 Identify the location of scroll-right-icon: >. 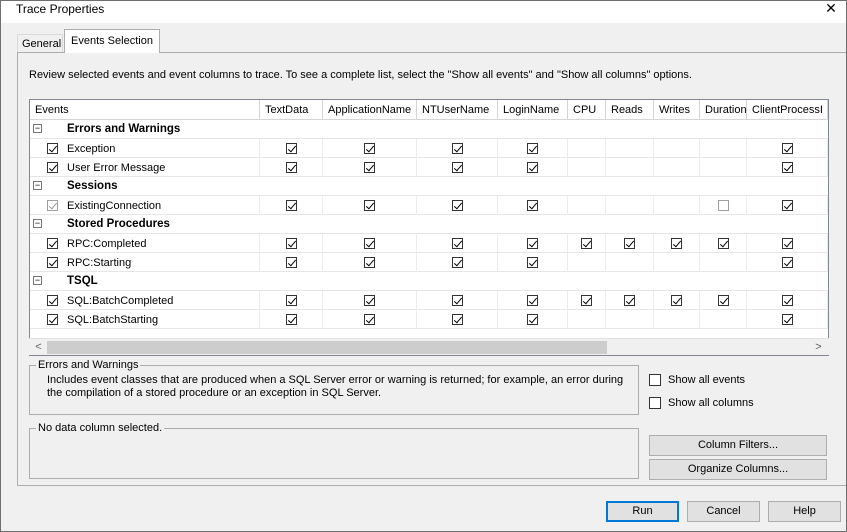
(818, 347).